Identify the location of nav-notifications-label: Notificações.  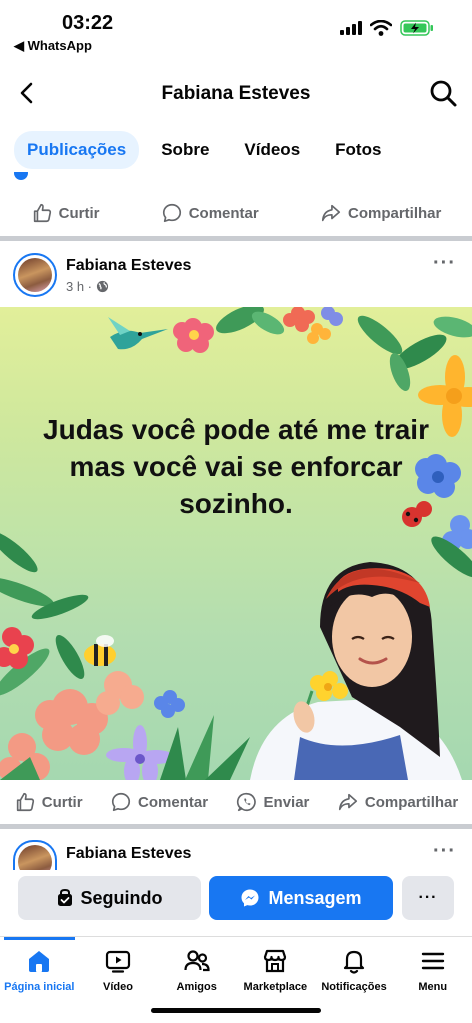
(354, 987).